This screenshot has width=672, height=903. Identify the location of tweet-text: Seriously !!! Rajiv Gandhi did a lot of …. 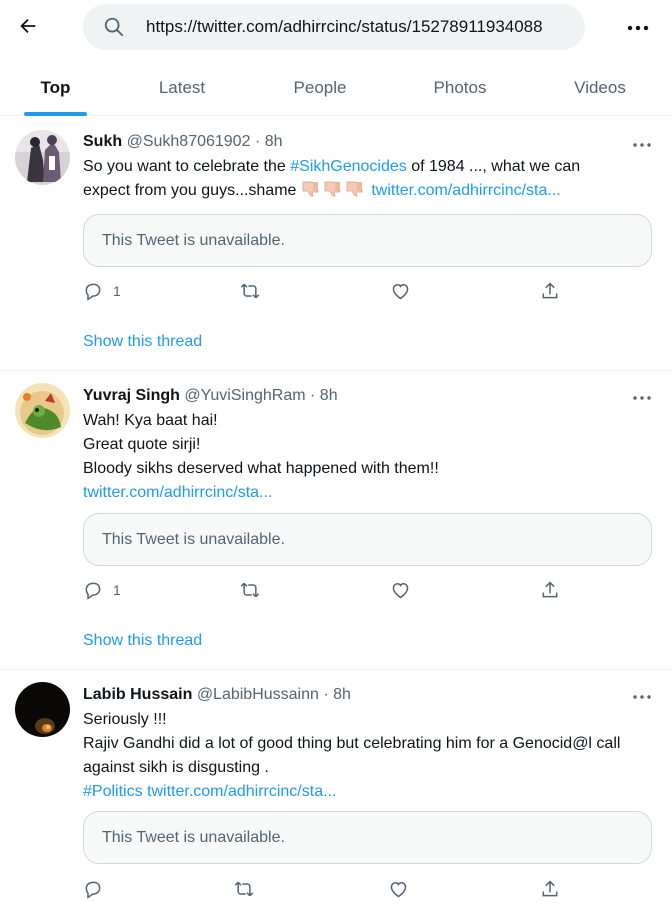
(352, 755).